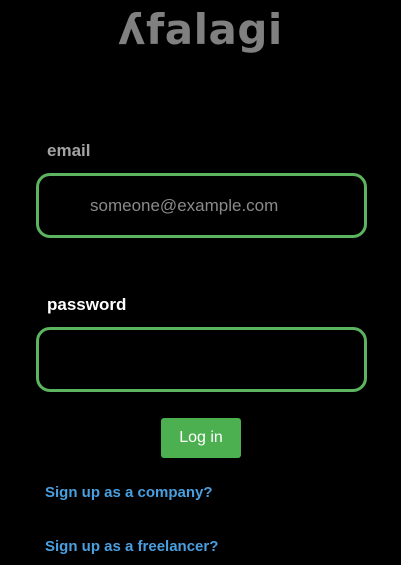 The height and width of the screenshot is (565, 401). I want to click on signup-freelancer-link: Sign up as a freelancer?, so click(131, 547).